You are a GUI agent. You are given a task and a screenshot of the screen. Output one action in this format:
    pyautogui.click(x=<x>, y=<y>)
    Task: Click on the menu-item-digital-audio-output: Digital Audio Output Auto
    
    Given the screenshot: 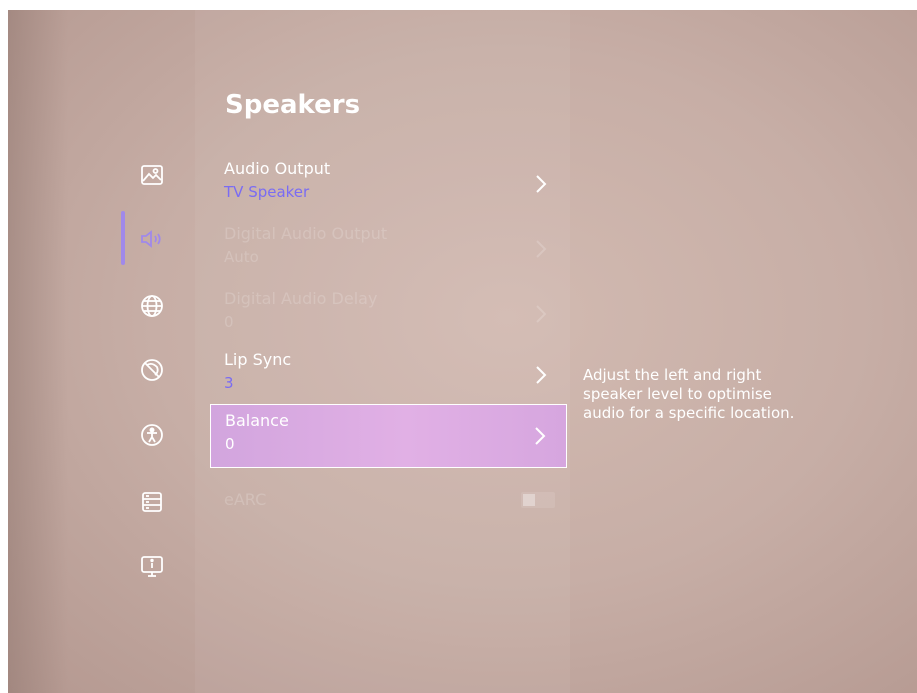 What is the action you would take?
    pyautogui.click(x=388, y=250)
    